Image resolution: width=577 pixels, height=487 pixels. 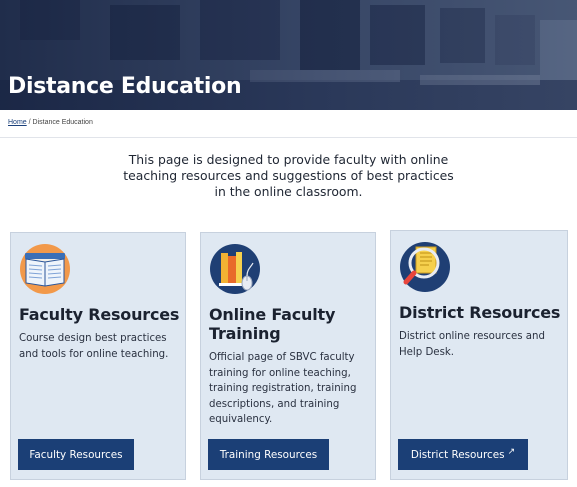 I want to click on card-title: Online Faculty Training, so click(x=272, y=324).